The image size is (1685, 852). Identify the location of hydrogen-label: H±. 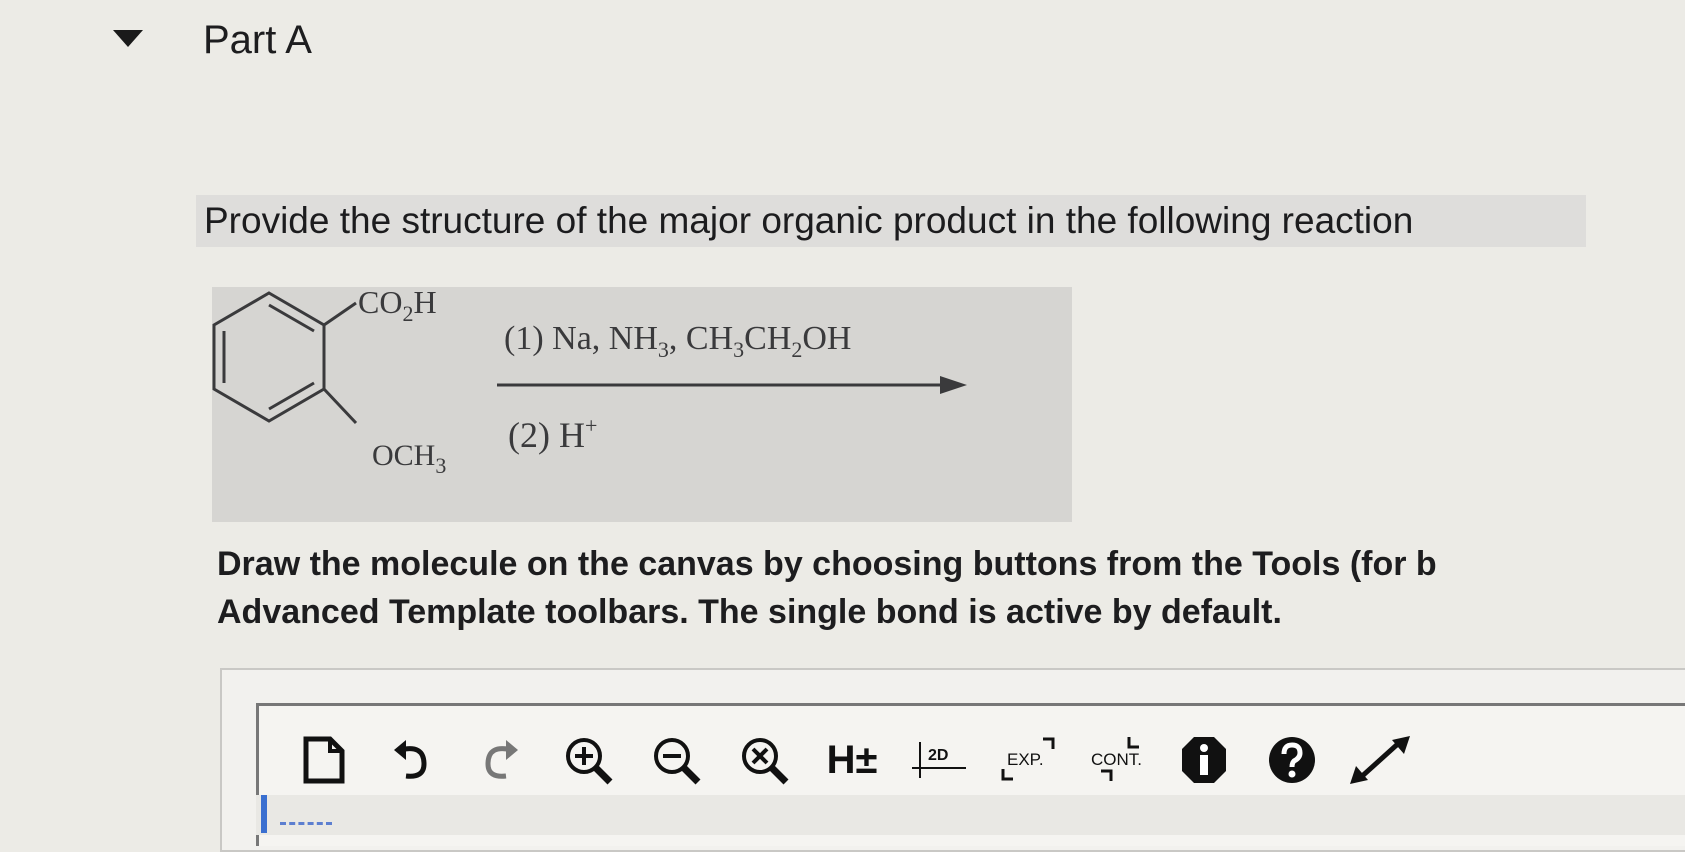
(852, 759).